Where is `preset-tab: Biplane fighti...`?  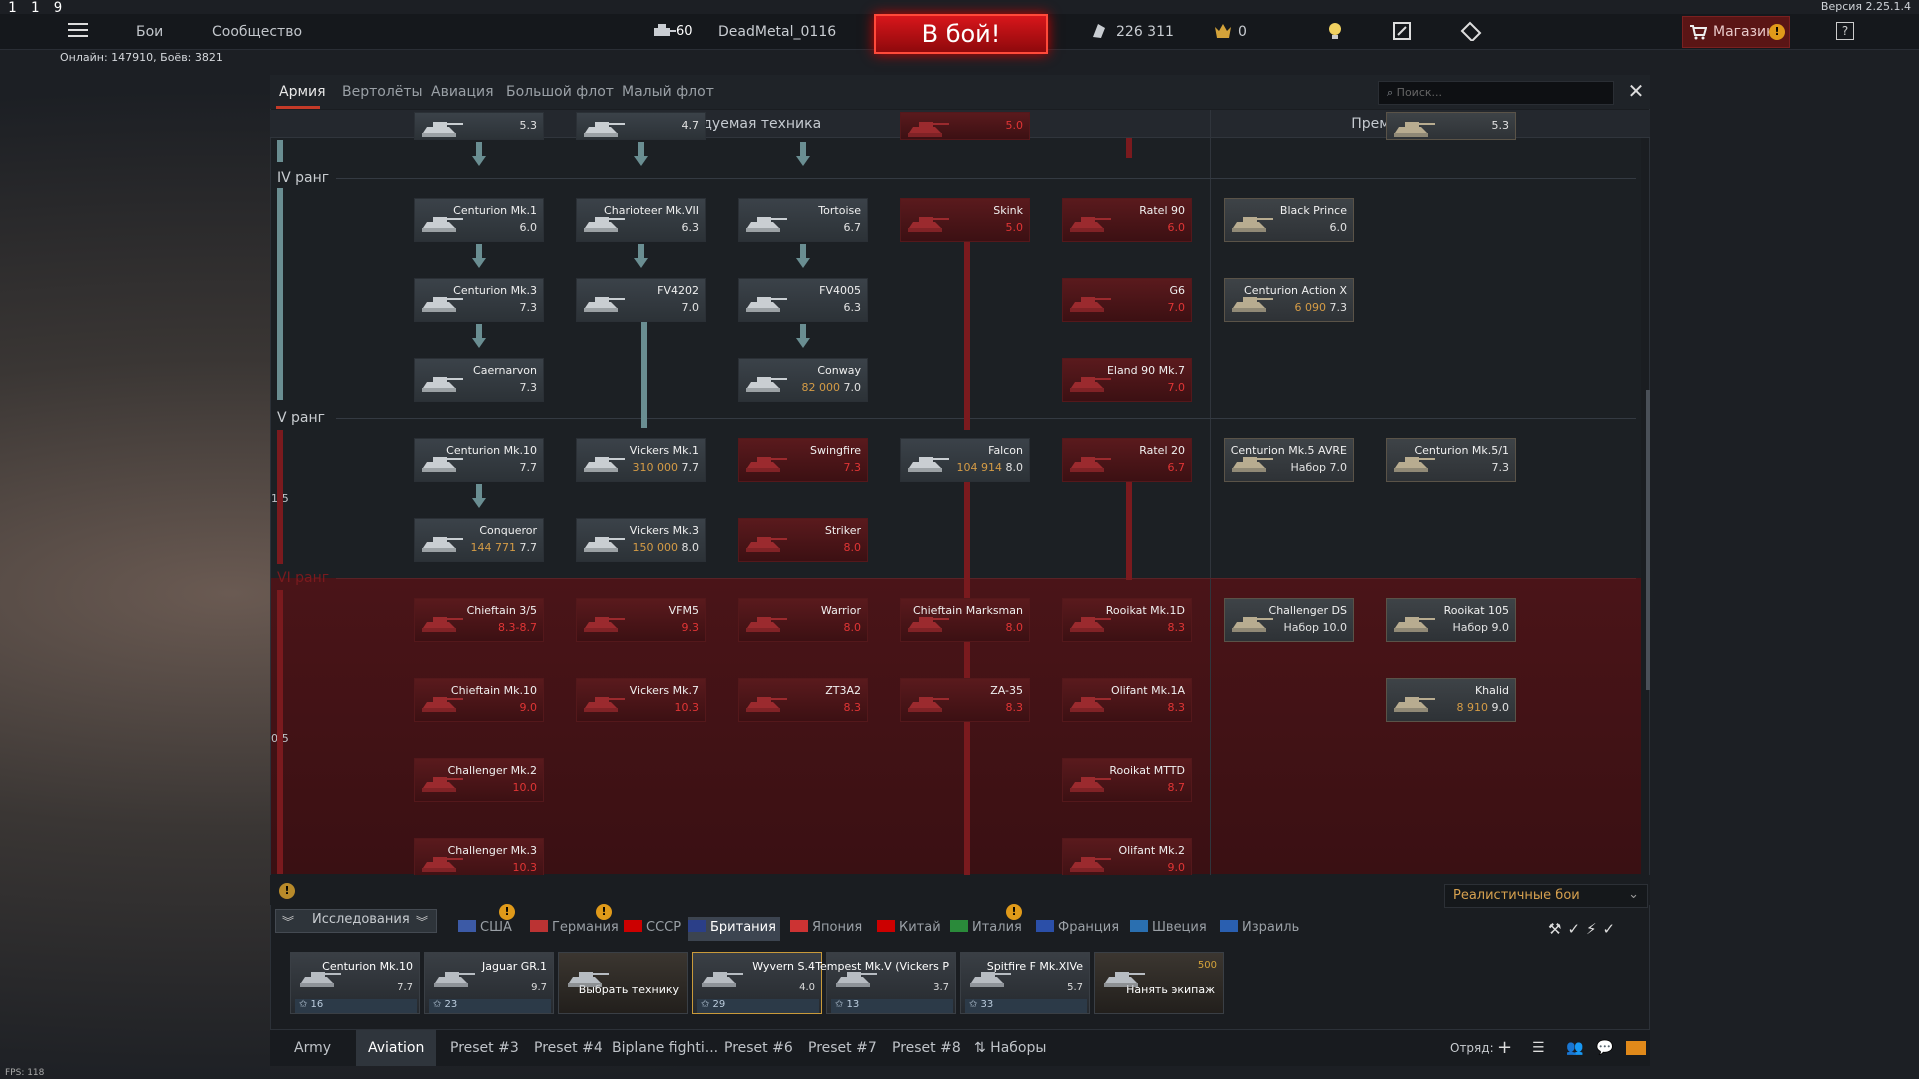 preset-tab: Biplane fighti... is located at coordinates (665, 1048).